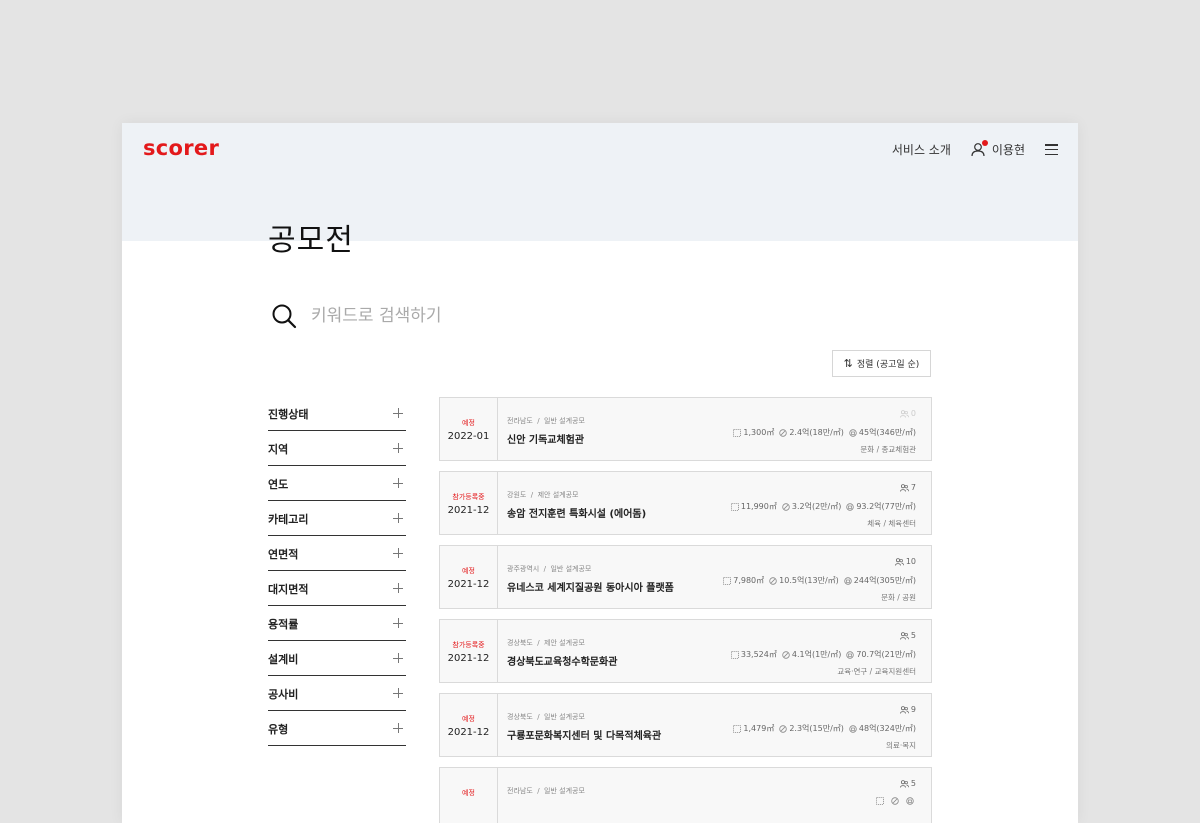  I want to click on page-title: 공모전, so click(311, 240).